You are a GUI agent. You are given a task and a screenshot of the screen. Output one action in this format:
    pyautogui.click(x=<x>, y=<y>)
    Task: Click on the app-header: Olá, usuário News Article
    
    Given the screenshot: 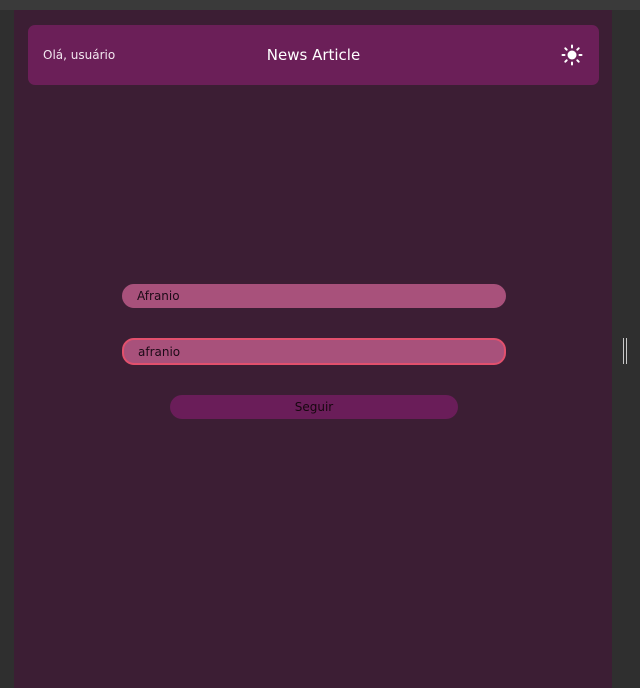 What is the action you would take?
    pyautogui.click(x=313, y=55)
    